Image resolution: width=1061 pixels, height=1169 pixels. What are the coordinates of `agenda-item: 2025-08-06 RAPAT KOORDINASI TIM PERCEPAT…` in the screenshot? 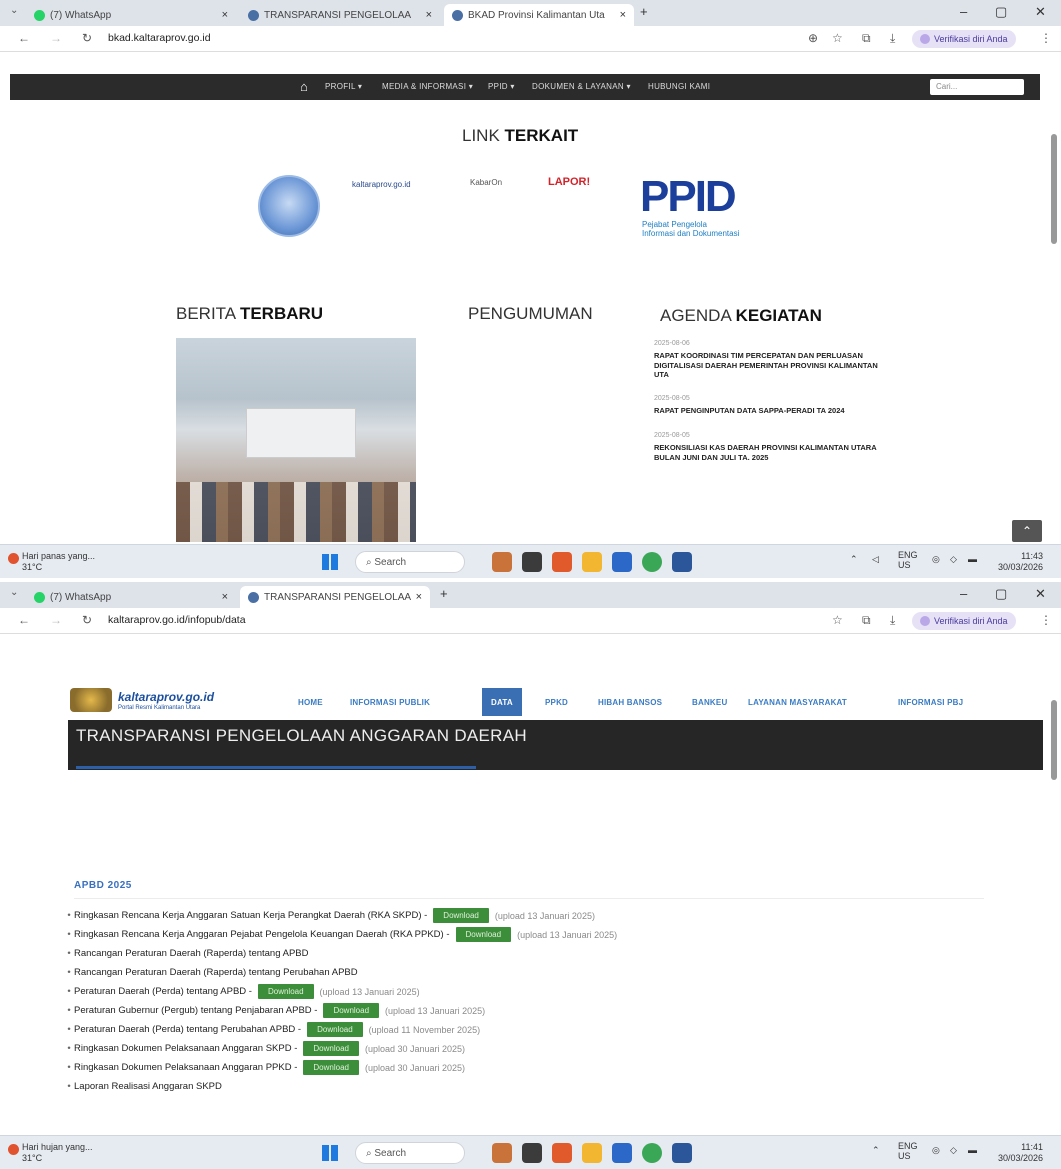 It's located at (769, 360).